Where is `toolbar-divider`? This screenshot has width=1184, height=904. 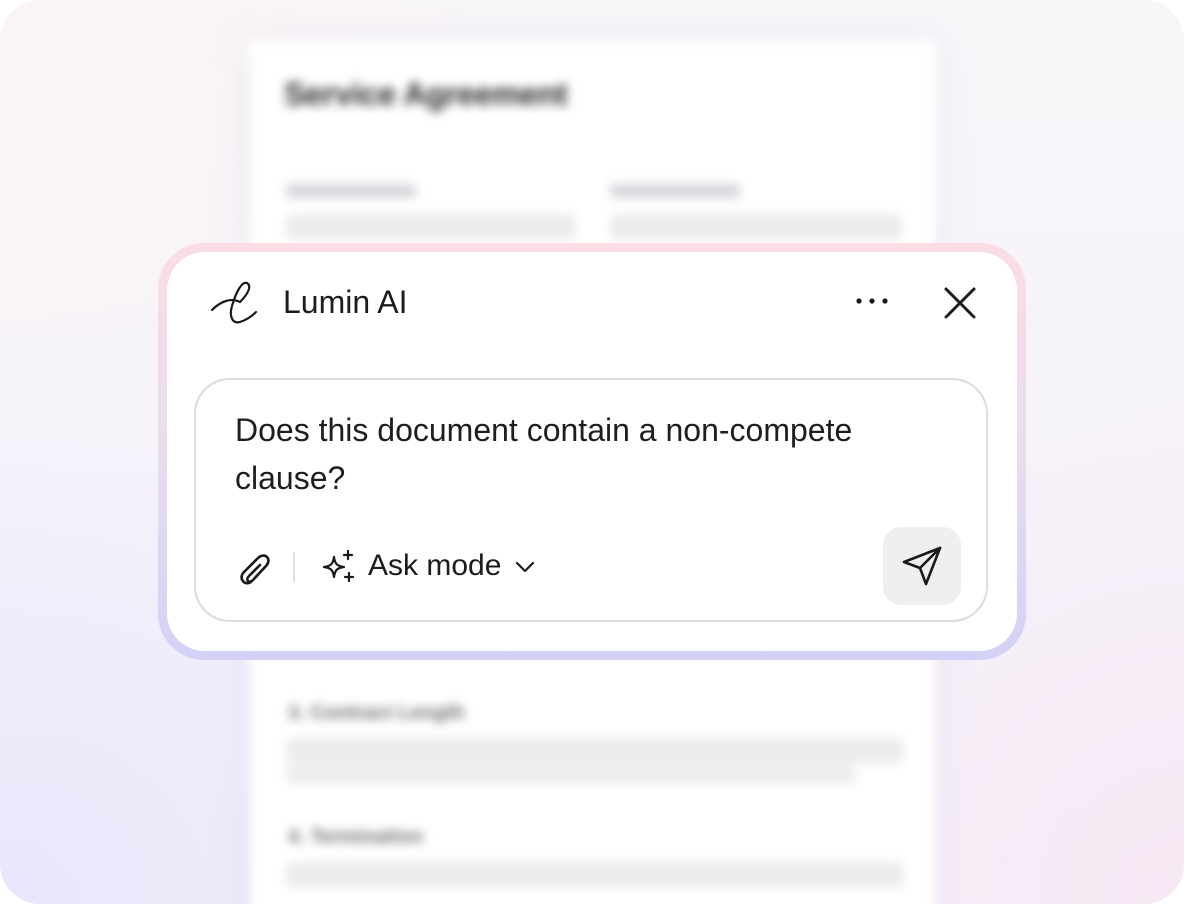 toolbar-divider is located at coordinates (294, 567).